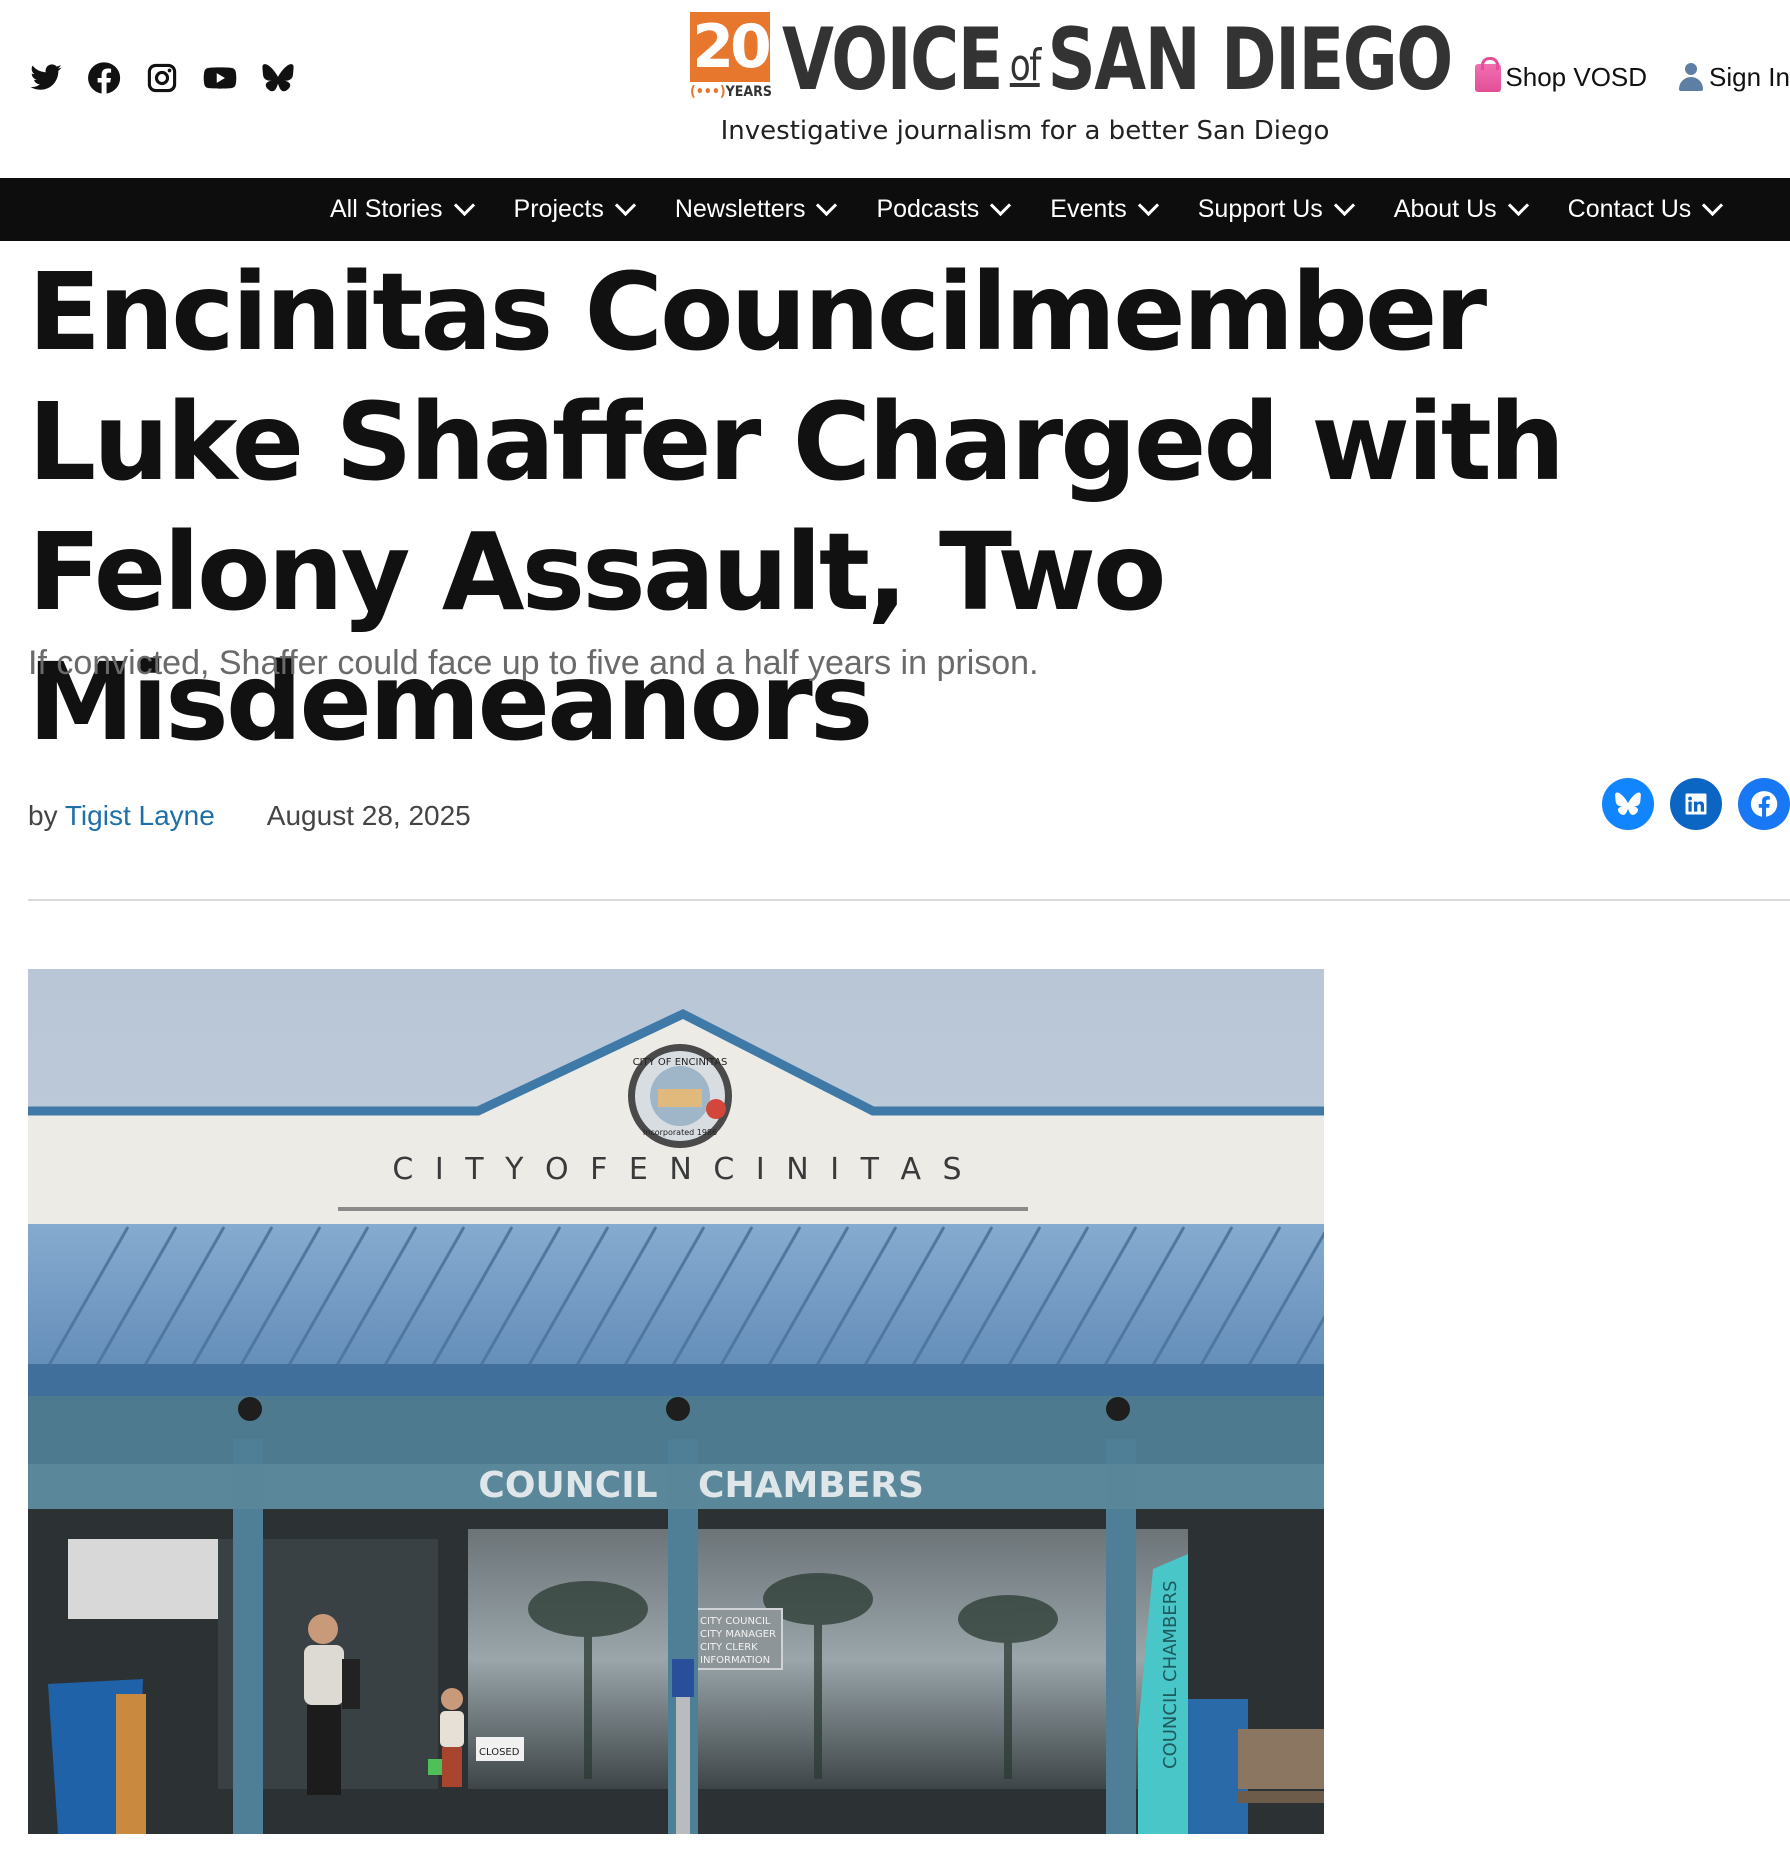  I want to click on shop-label: Shop VOSD, so click(1576, 77).